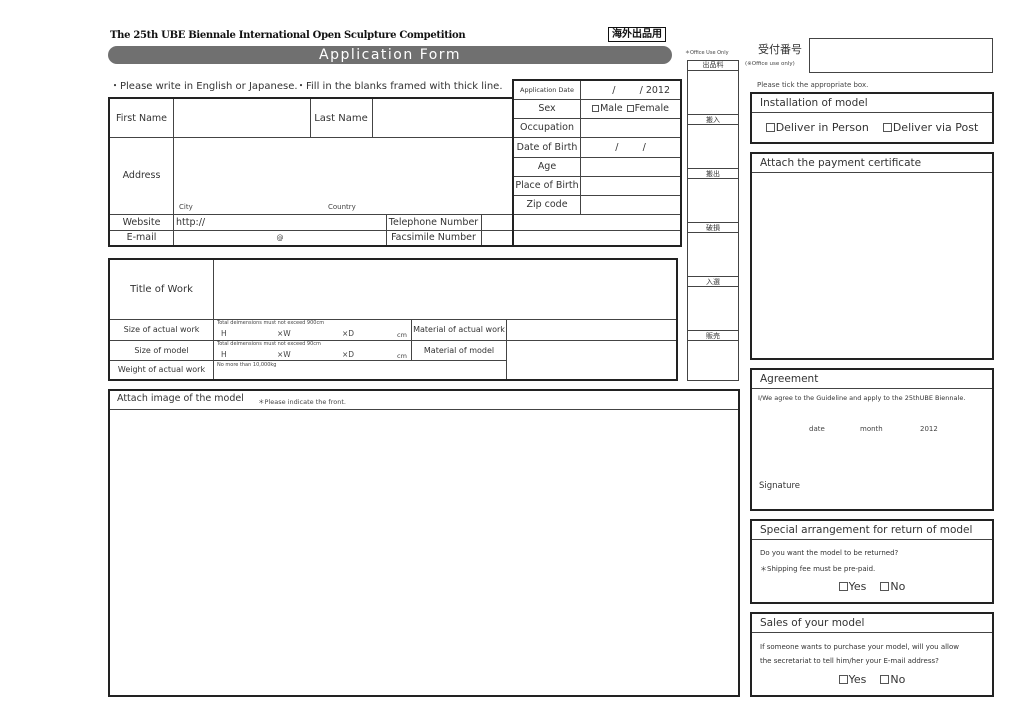 The height and width of the screenshot is (721, 1020). What do you see at coordinates (348, 333) in the screenshot?
I see `actual-size-d: ×D` at bounding box center [348, 333].